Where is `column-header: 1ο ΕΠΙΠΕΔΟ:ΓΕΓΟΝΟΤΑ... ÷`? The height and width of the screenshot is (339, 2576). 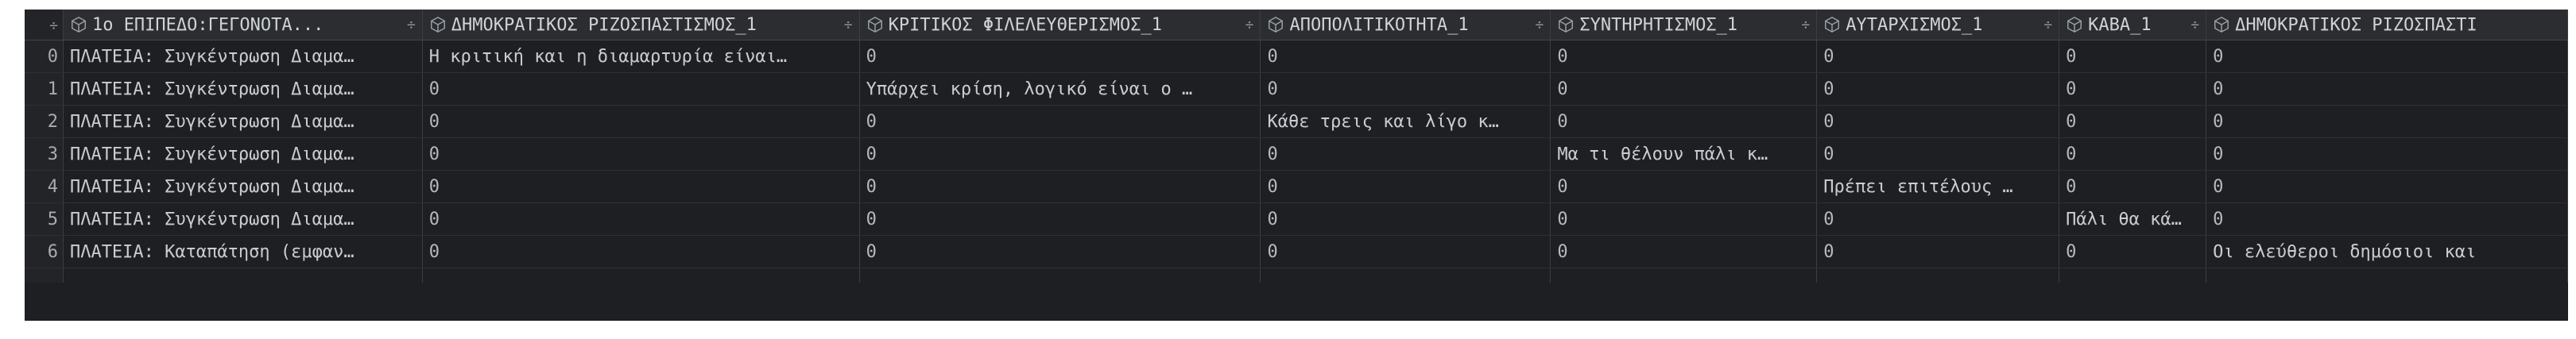 column-header: 1ο ΕΠΙΠΕΔΟ:ΓΕΓΟΝΟΤΑ... ÷ is located at coordinates (243, 25).